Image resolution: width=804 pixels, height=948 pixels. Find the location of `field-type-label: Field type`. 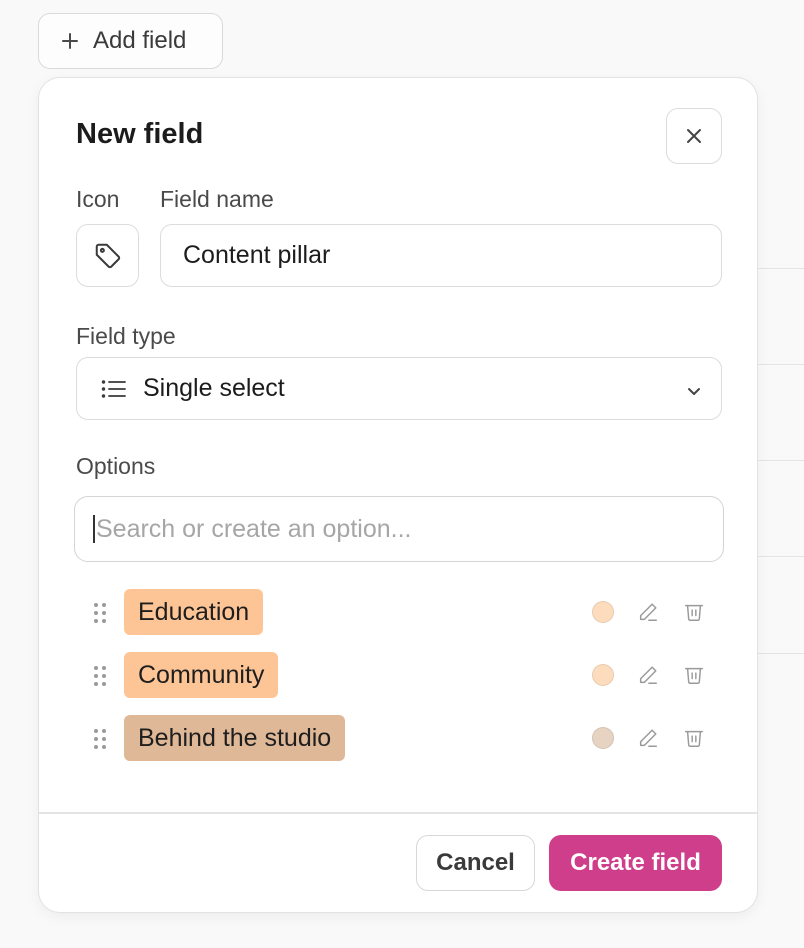

field-type-label: Field type is located at coordinates (126, 336).